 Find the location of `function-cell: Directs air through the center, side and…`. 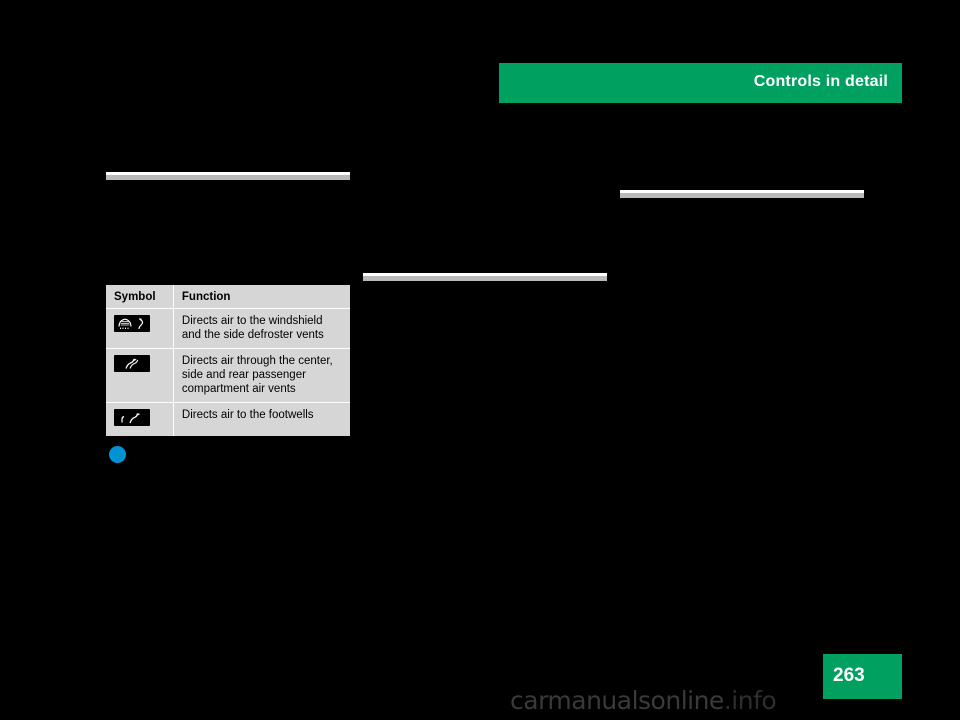

function-cell: Directs air through the center, side and… is located at coordinates (261, 376).